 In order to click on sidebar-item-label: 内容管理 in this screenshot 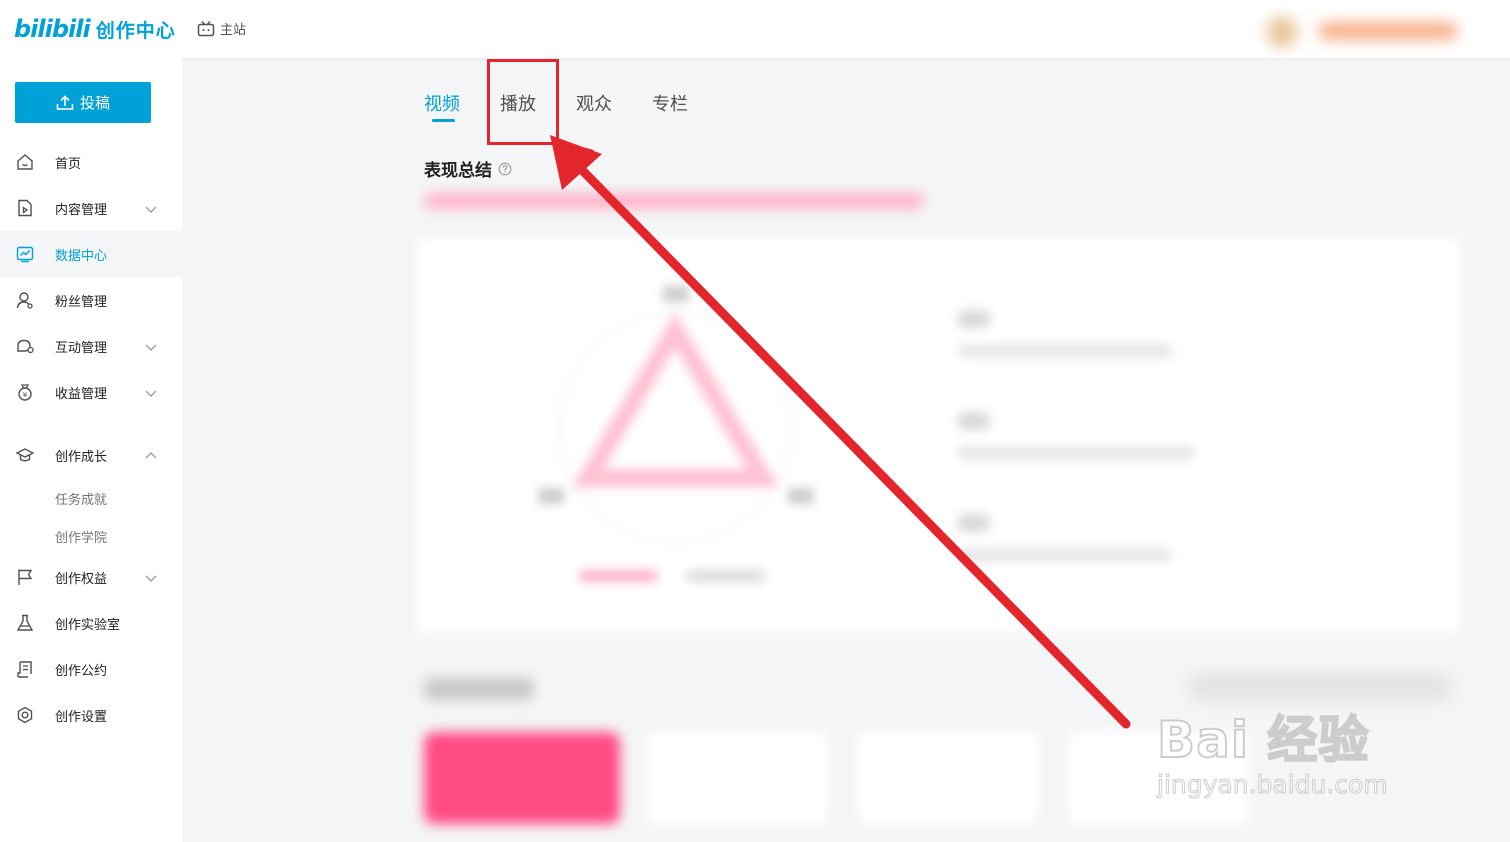, I will do `click(81, 210)`.